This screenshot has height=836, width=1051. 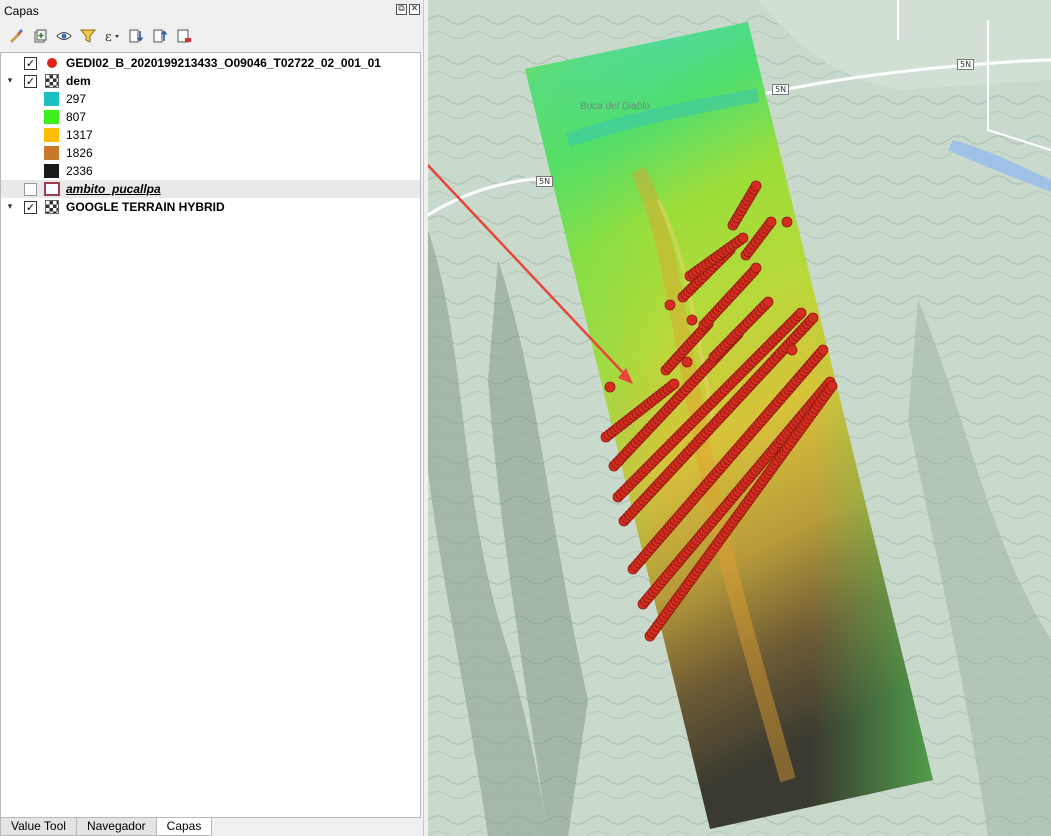 What do you see at coordinates (108, 37) in the screenshot?
I see `svg-text: ε` at bounding box center [108, 37].